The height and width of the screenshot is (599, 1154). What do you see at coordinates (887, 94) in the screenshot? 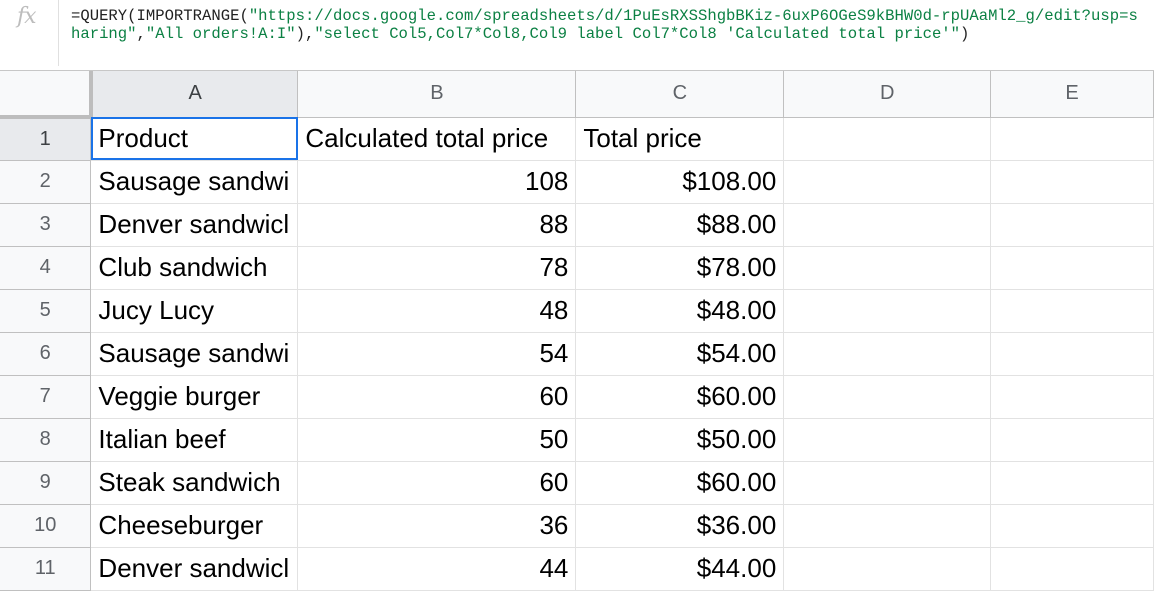
I see `column-header-d: D` at bounding box center [887, 94].